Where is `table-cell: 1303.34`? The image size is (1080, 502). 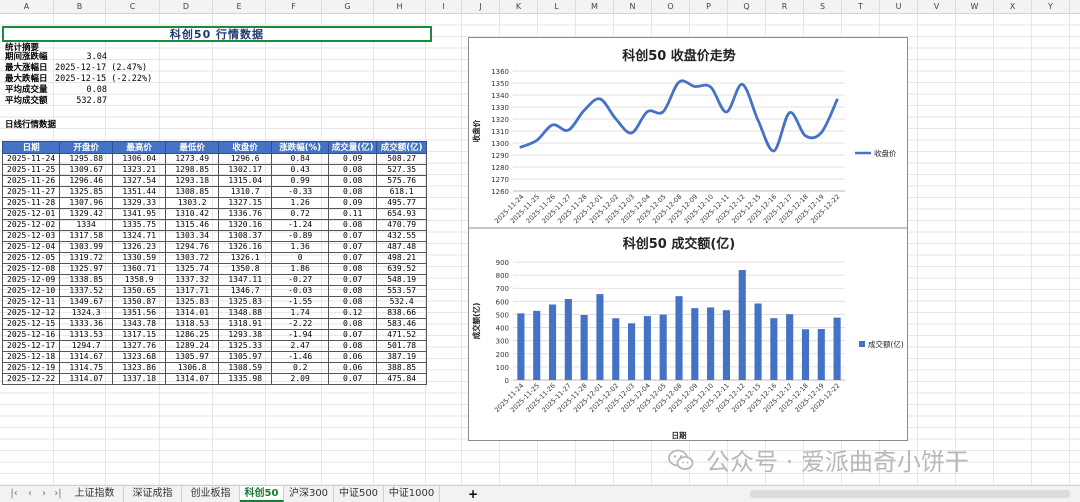
table-cell: 1303.34 is located at coordinates (192, 236).